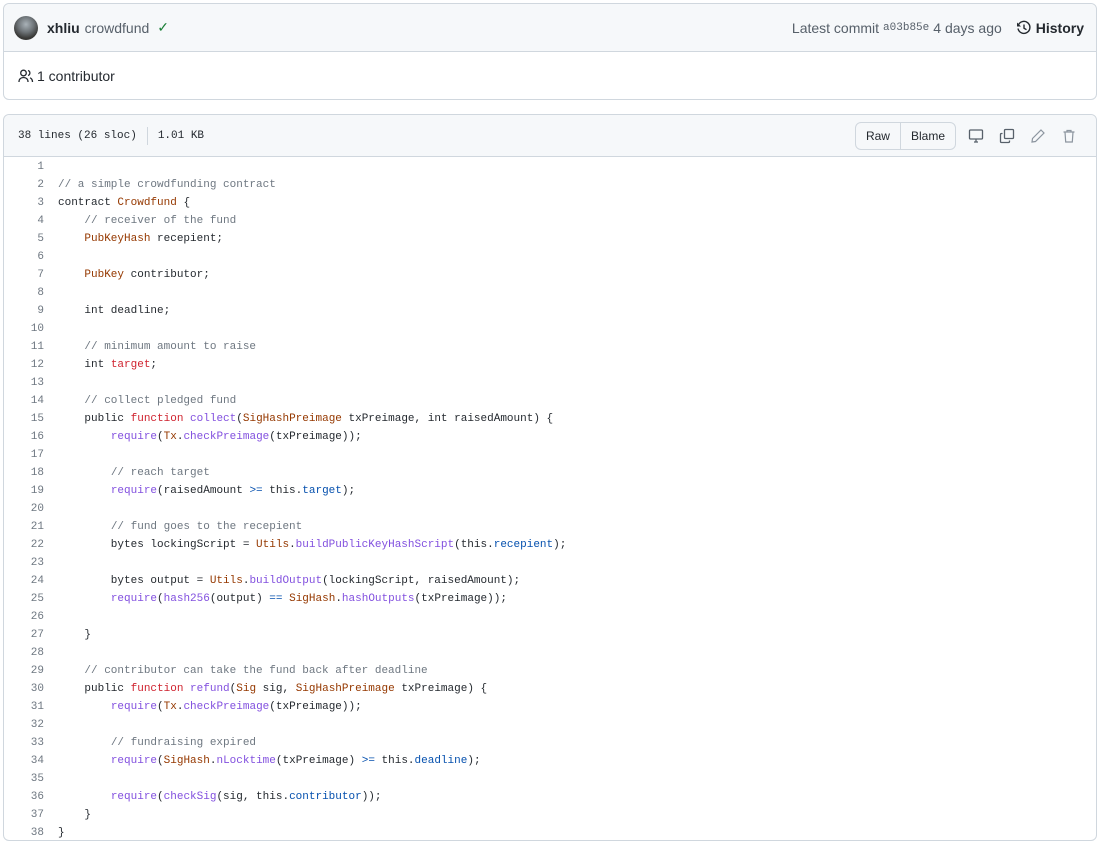  I want to click on code-token: (output), so click(239, 599).